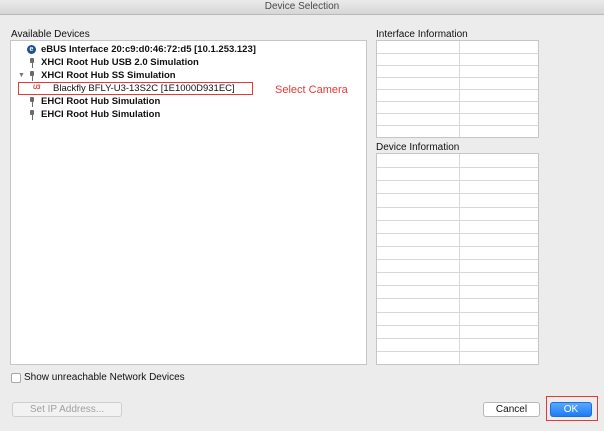 The height and width of the screenshot is (431, 604). What do you see at coordinates (31, 49) in the screenshot?
I see `ebus-icon: e` at bounding box center [31, 49].